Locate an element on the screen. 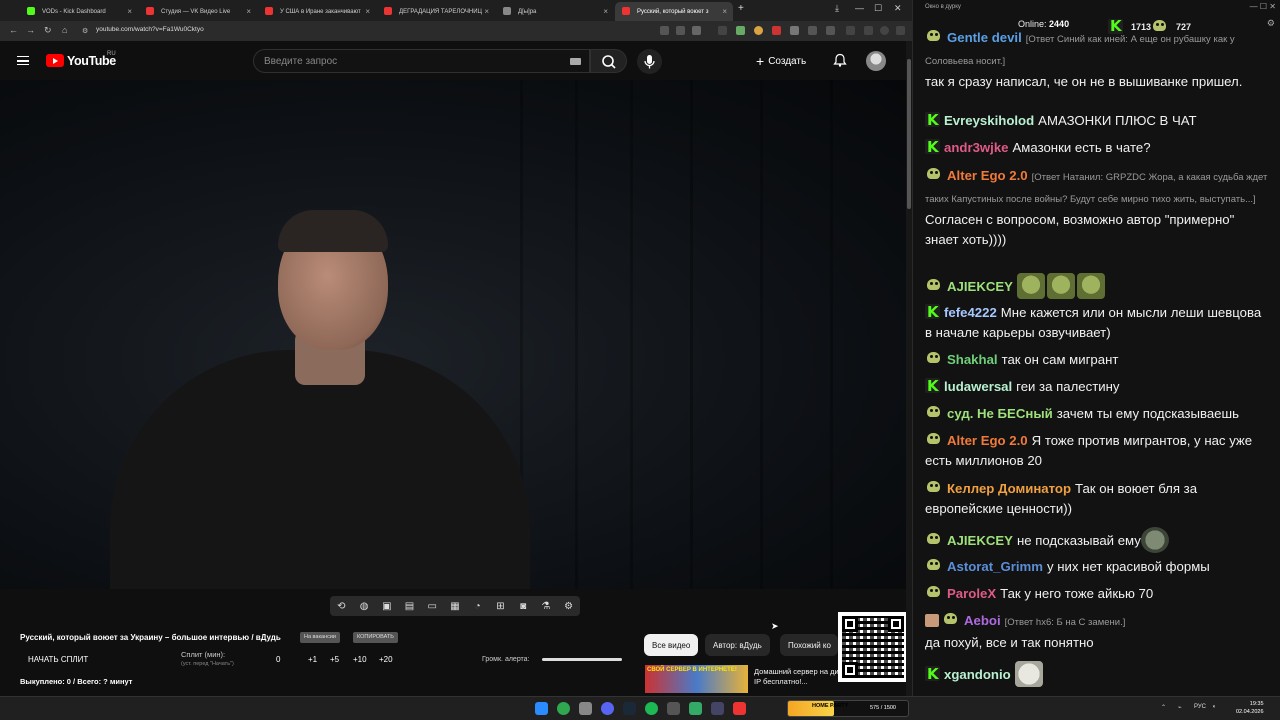 Image resolution: width=1280 pixels, height=720 pixels. new-tab-button: + is located at coordinates (741, 8).